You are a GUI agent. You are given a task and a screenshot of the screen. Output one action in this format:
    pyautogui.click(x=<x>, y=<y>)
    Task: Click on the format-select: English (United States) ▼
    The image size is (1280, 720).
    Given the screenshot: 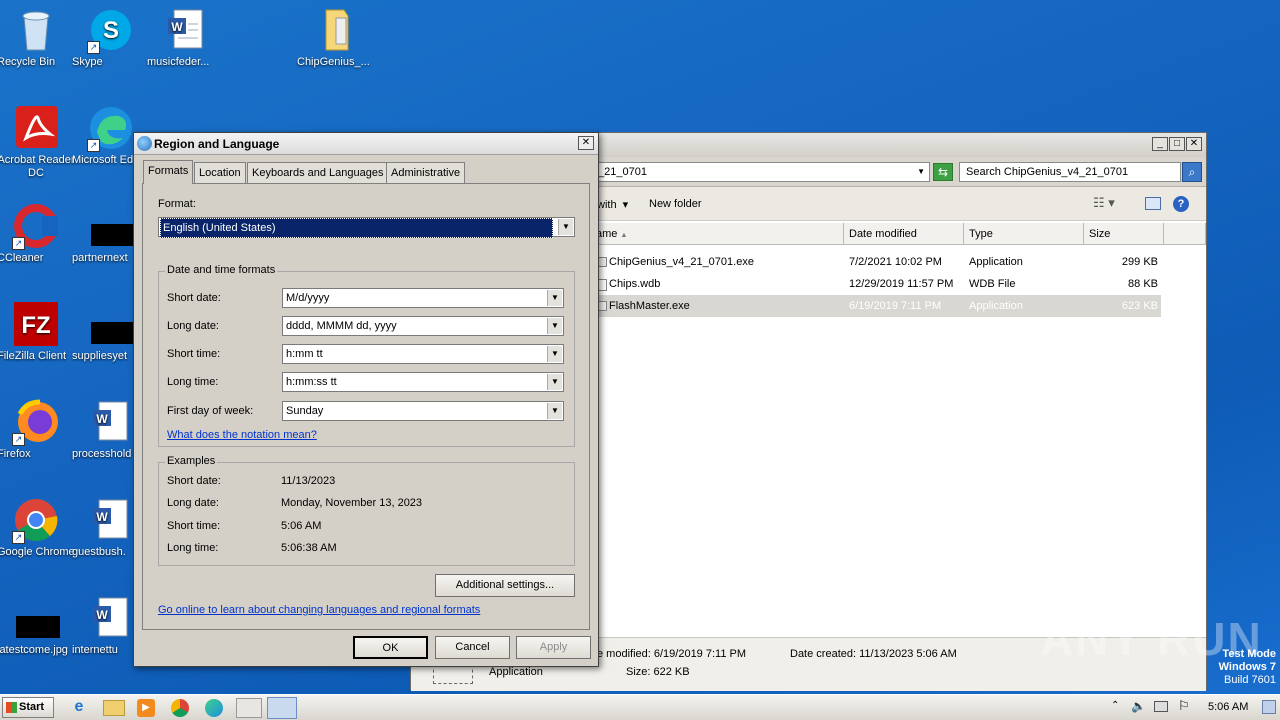 What is the action you would take?
    pyautogui.click(x=366, y=227)
    